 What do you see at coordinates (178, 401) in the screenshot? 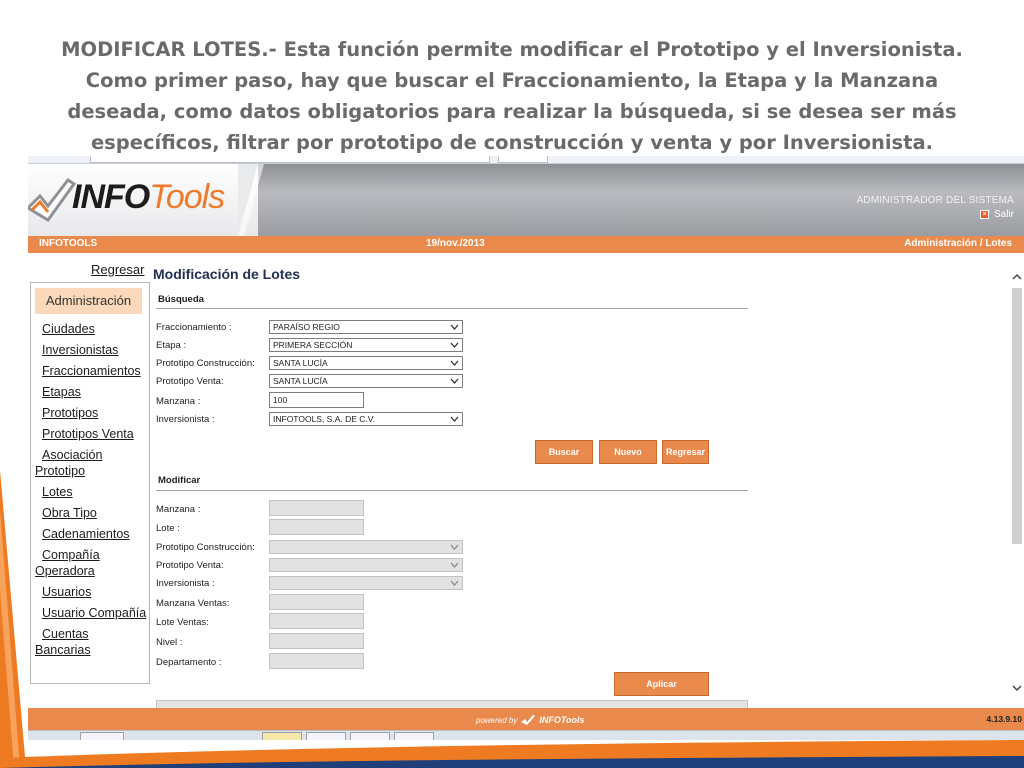
I see `manzana-label: Manzana :` at bounding box center [178, 401].